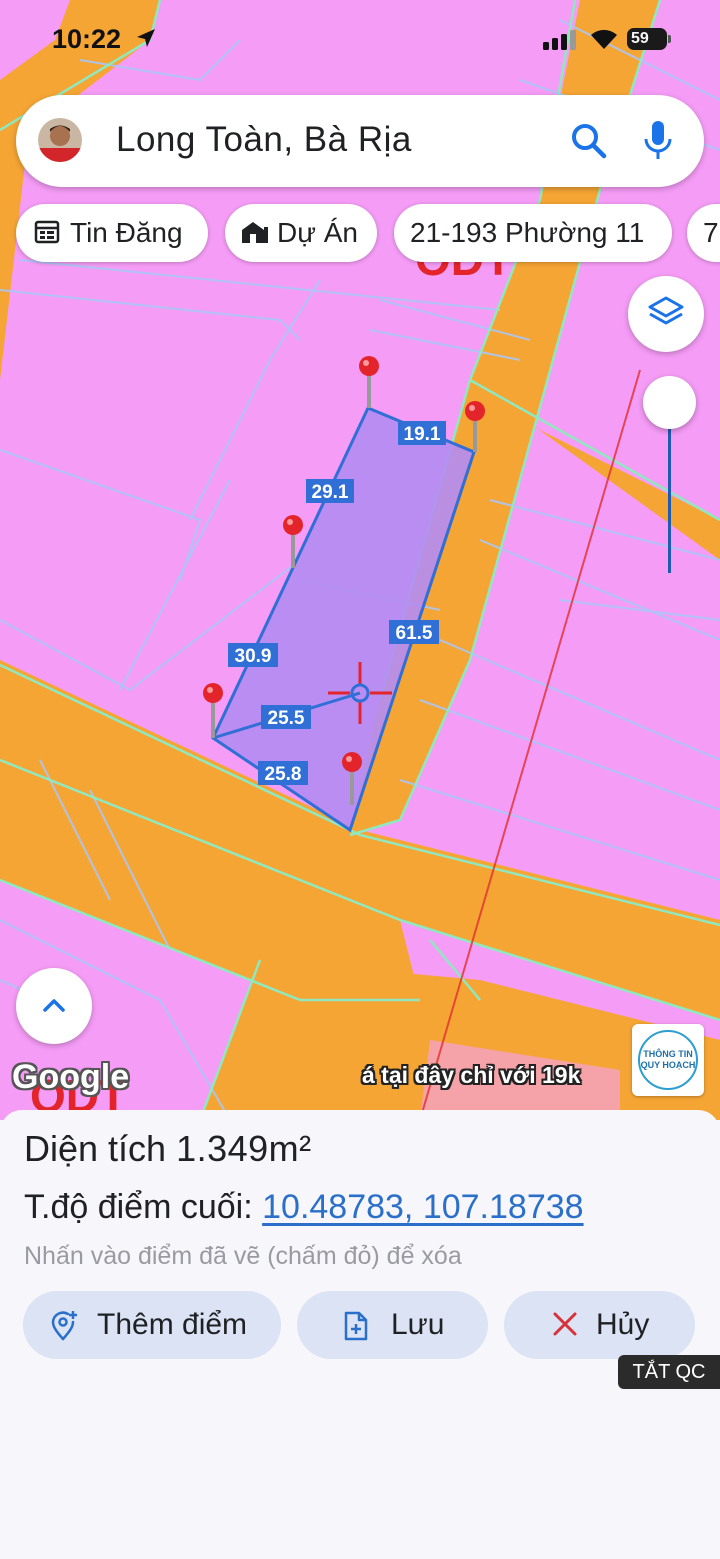  I want to click on edge-label: 29.1, so click(330, 492).